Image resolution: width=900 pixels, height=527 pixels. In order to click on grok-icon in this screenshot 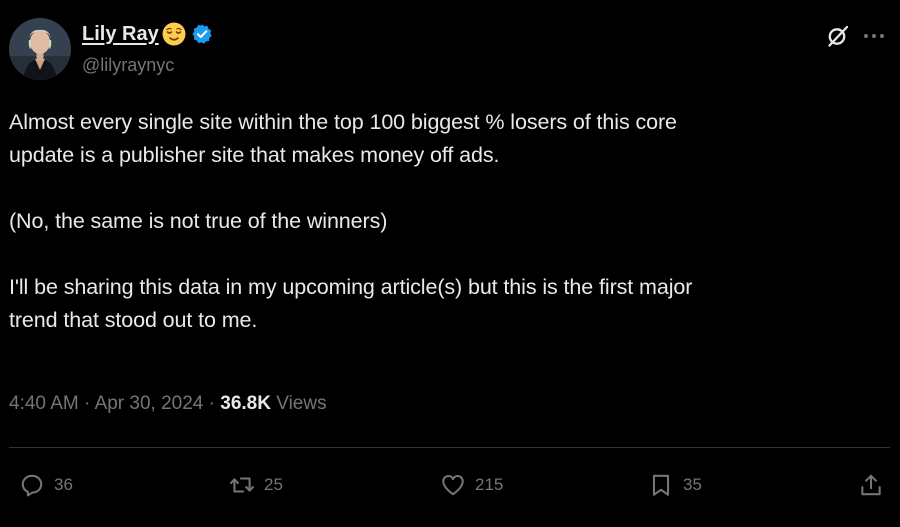, I will do `click(838, 36)`.